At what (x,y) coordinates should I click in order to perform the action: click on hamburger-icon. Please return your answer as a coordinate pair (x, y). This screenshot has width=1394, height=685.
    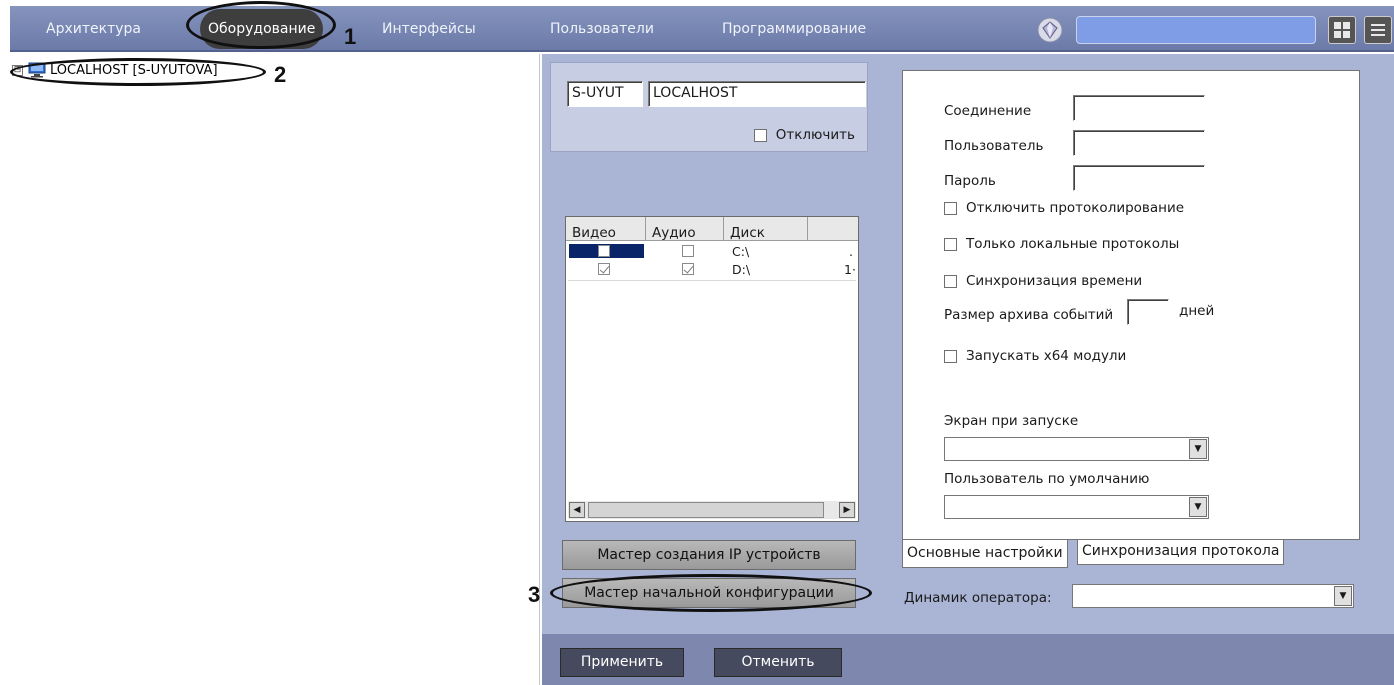
    Looking at the image, I should click on (1378, 30).